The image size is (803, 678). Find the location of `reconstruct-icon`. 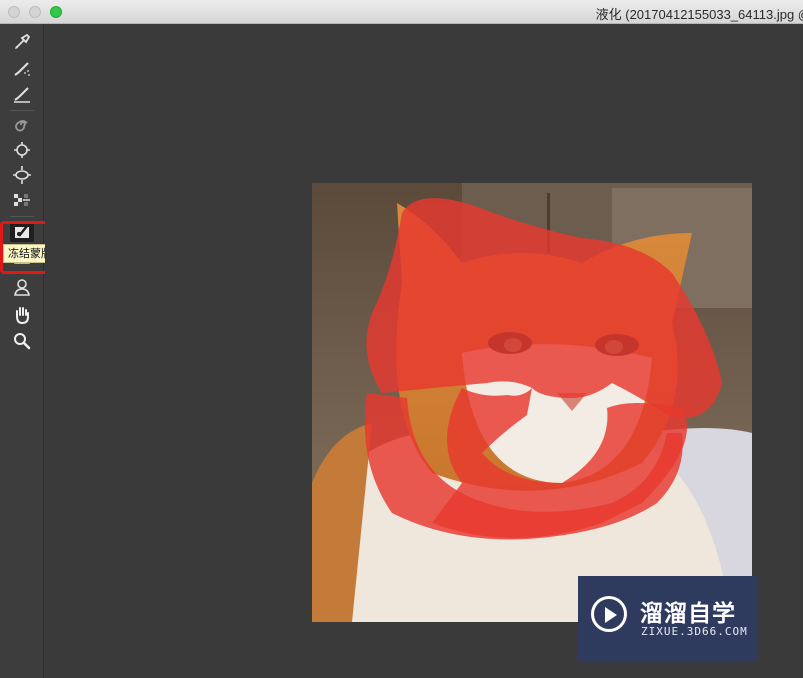

reconstruct-icon is located at coordinates (22, 69).